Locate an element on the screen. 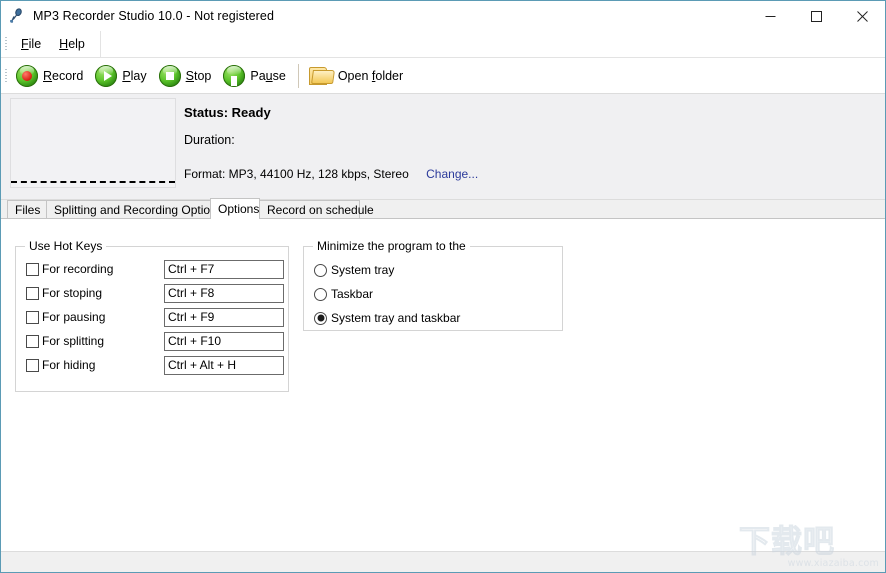 The image size is (886, 573). tab-splitting-recording: Splitting and Recording Options is located at coordinates (134, 209).